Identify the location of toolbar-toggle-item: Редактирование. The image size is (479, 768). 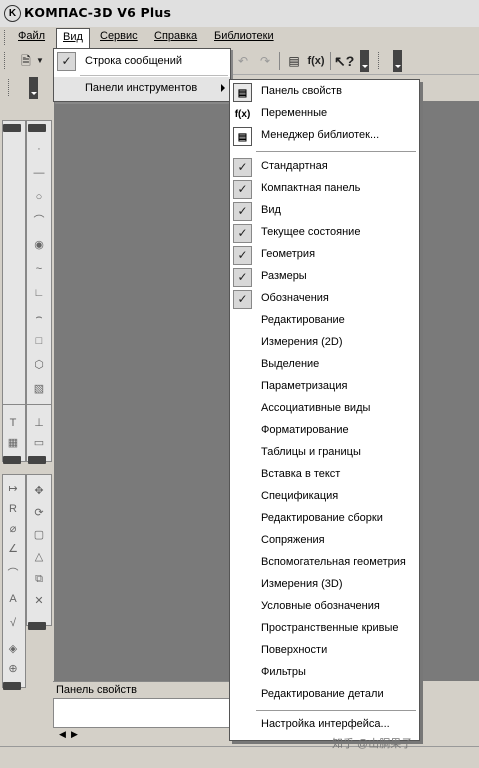
(324, 321).